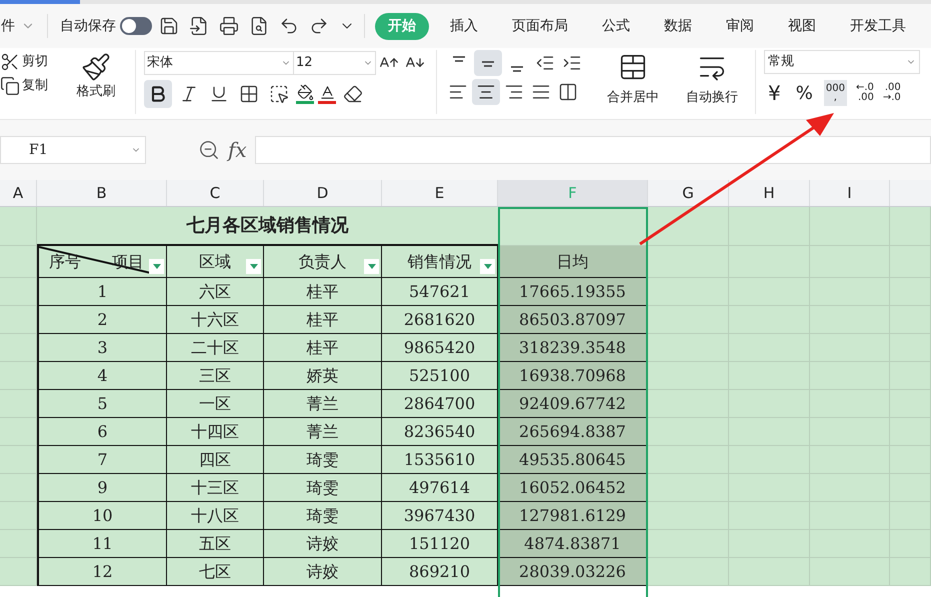 The height and width of the screenshot is (597, 931). I want to click on comma-style-button: 000 ,, so click(835, 93).